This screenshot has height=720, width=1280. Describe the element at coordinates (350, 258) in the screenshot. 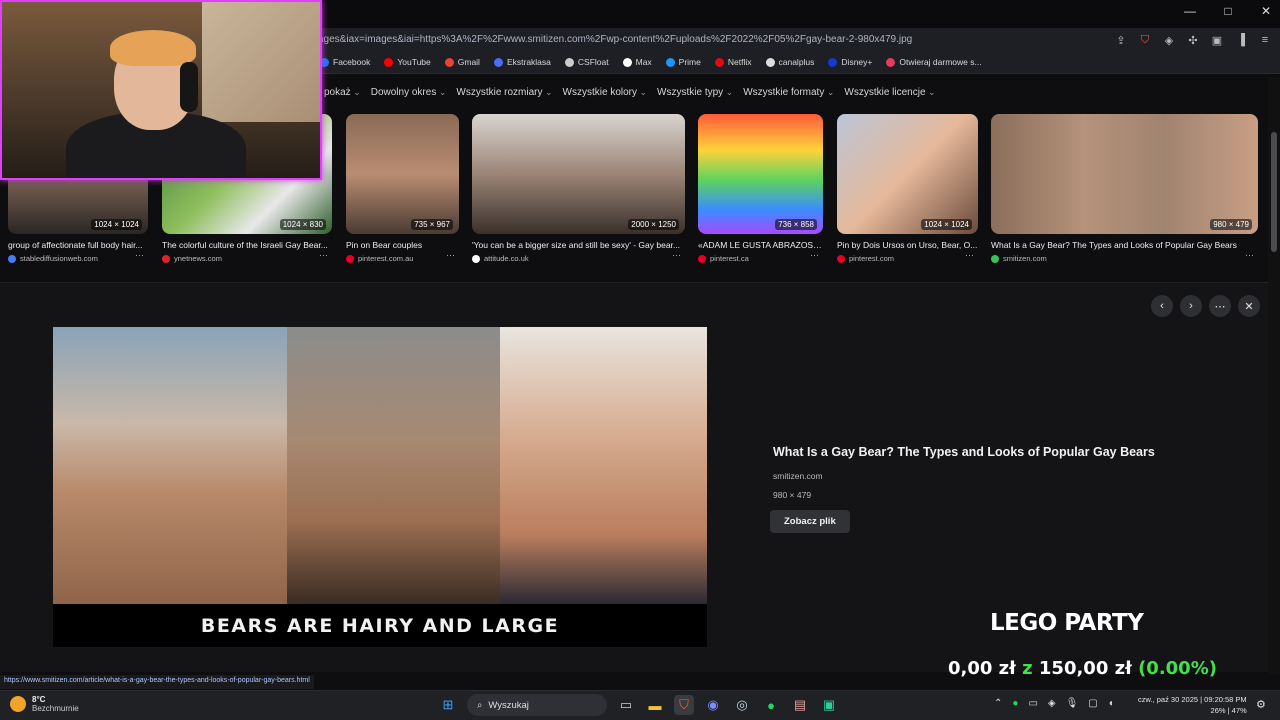

I see `site-favicon-icon` at that location.